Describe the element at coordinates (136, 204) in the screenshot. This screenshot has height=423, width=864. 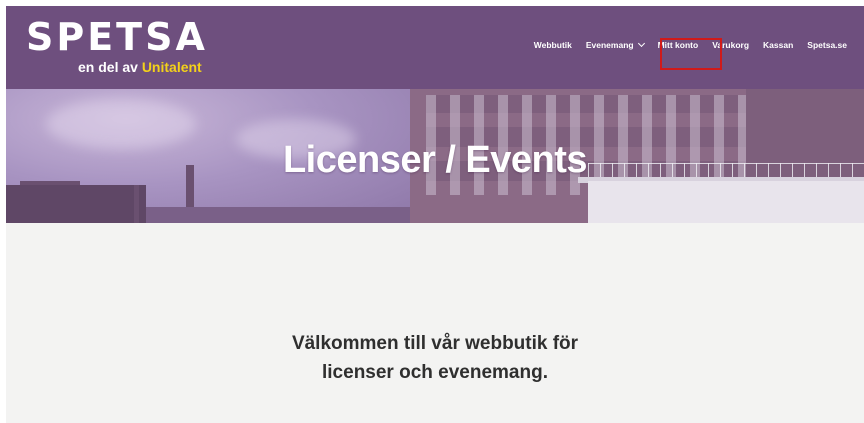
I see `chimney-shape` at that location.